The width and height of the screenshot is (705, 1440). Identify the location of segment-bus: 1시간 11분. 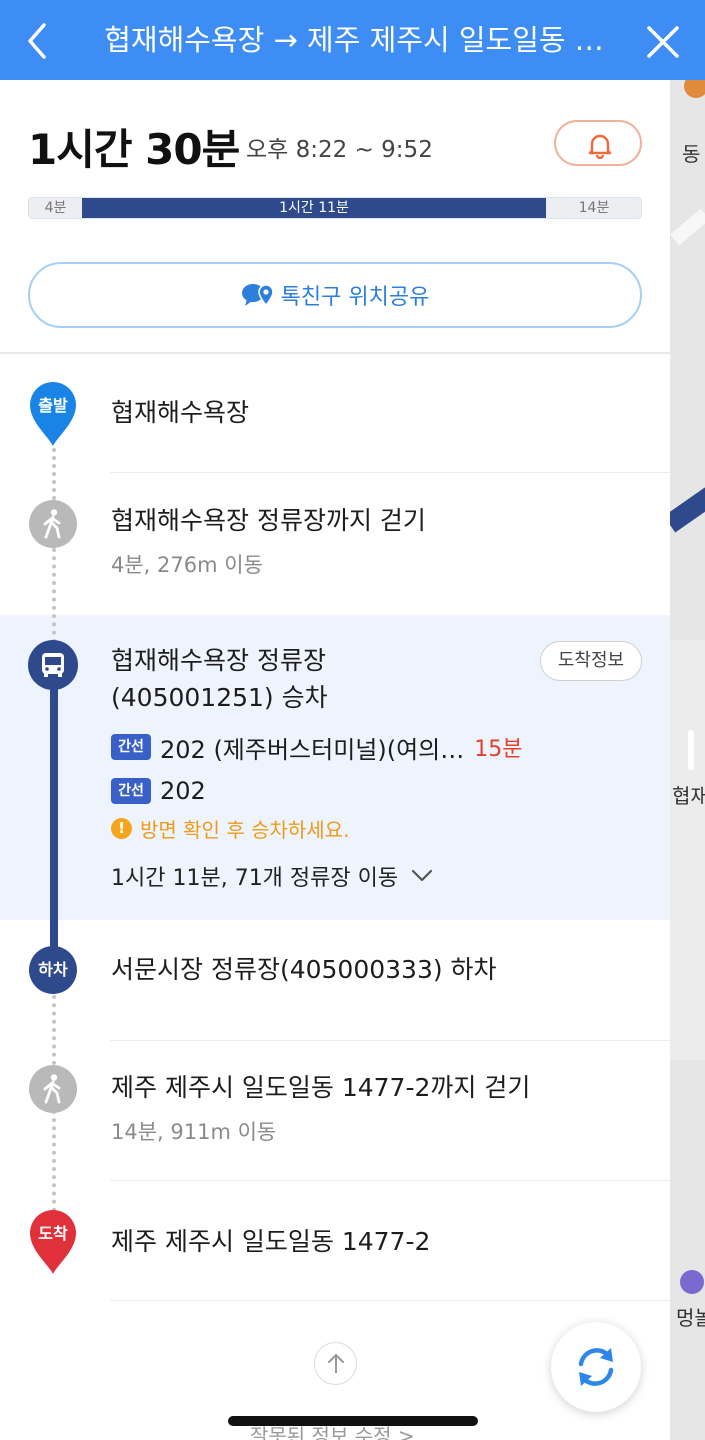
(314, 208).